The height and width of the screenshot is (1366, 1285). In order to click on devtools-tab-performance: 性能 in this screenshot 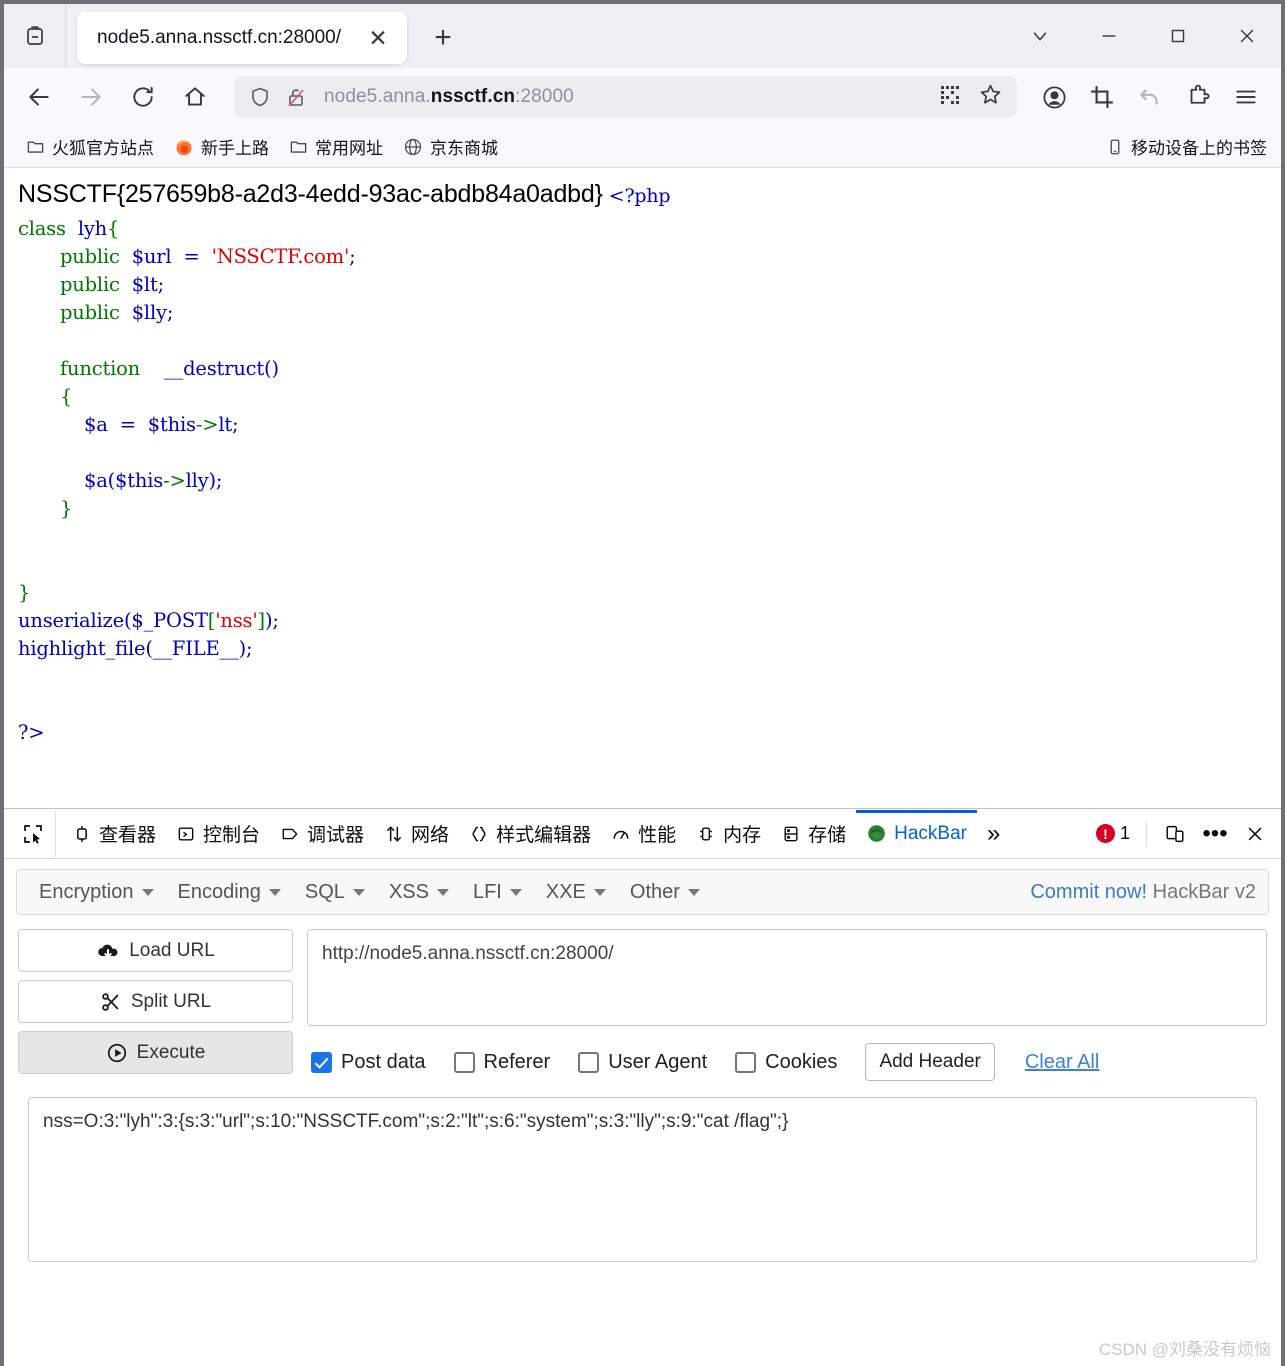, I will do `click(643, 834)`.